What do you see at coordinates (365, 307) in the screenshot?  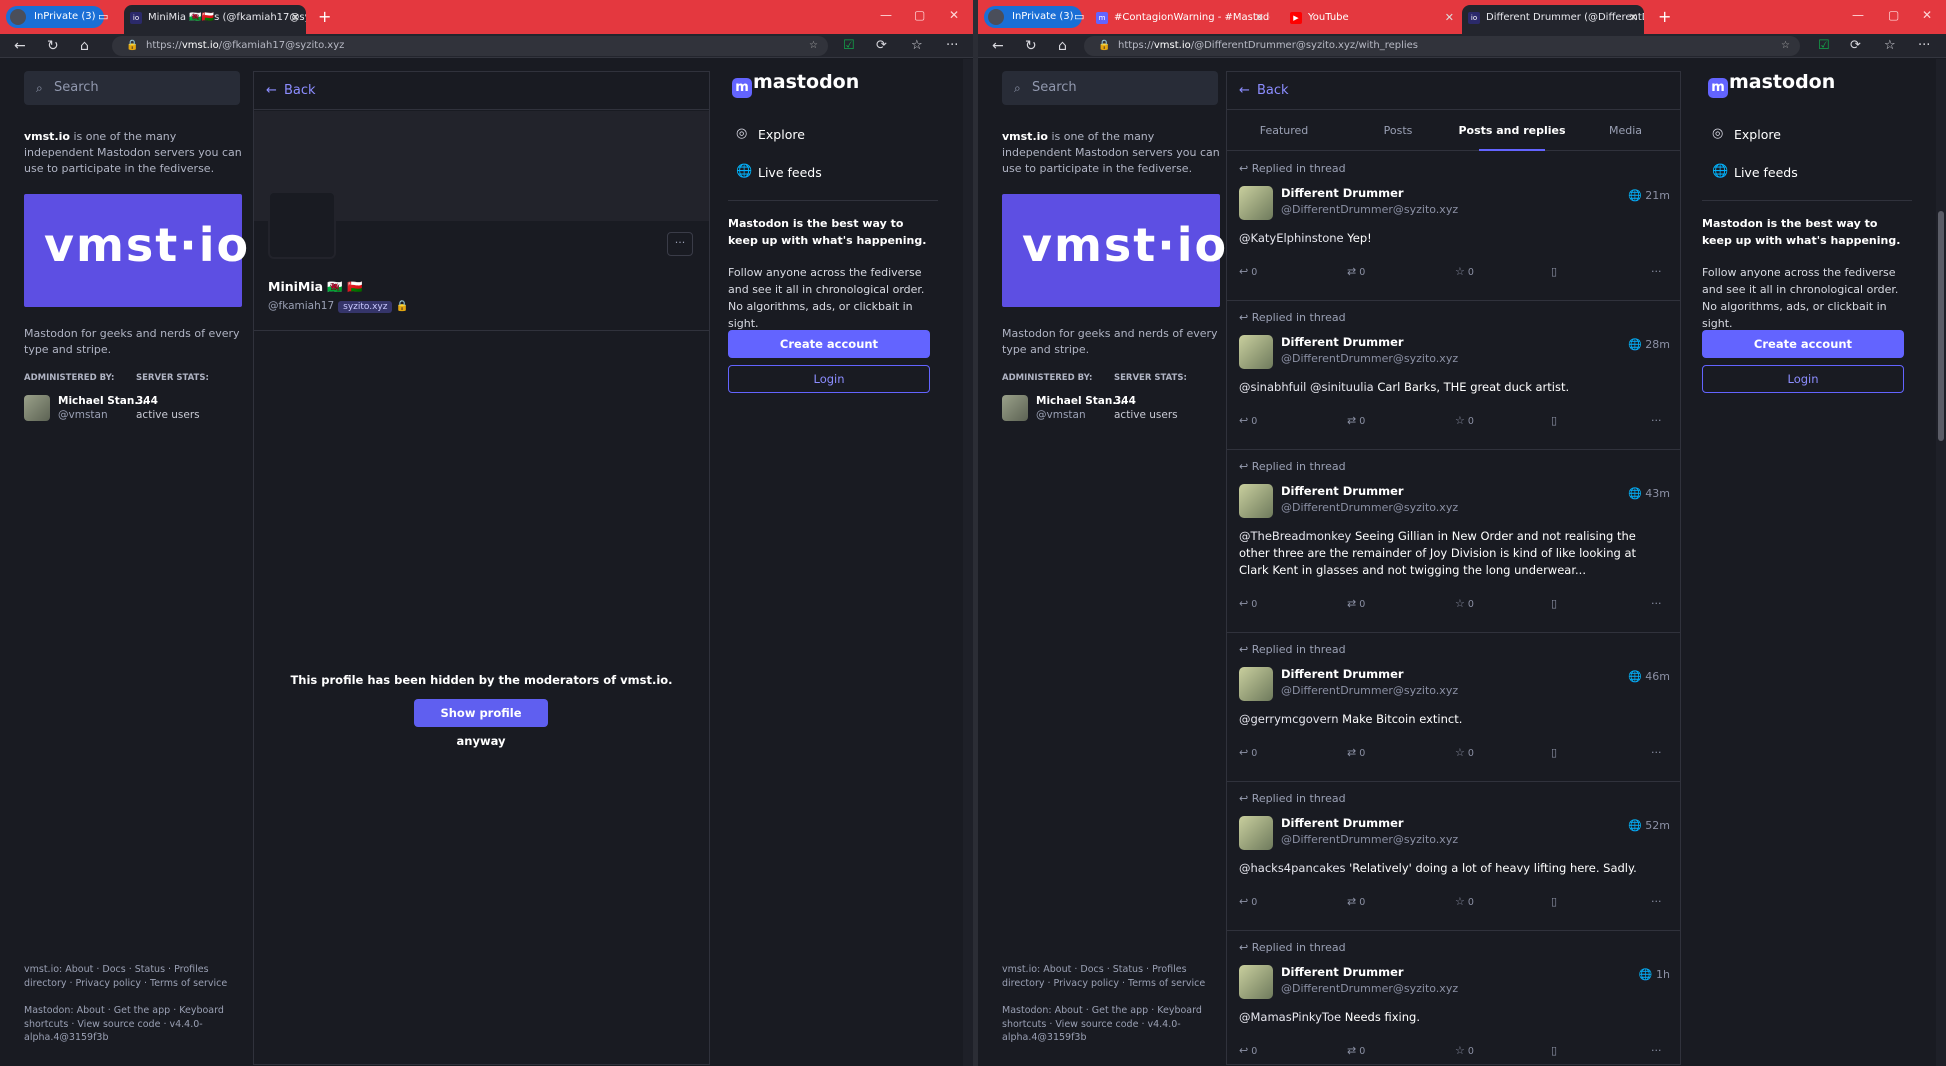 I see `domain-badge: syzito.xyz` at bounding box center [365, 307].